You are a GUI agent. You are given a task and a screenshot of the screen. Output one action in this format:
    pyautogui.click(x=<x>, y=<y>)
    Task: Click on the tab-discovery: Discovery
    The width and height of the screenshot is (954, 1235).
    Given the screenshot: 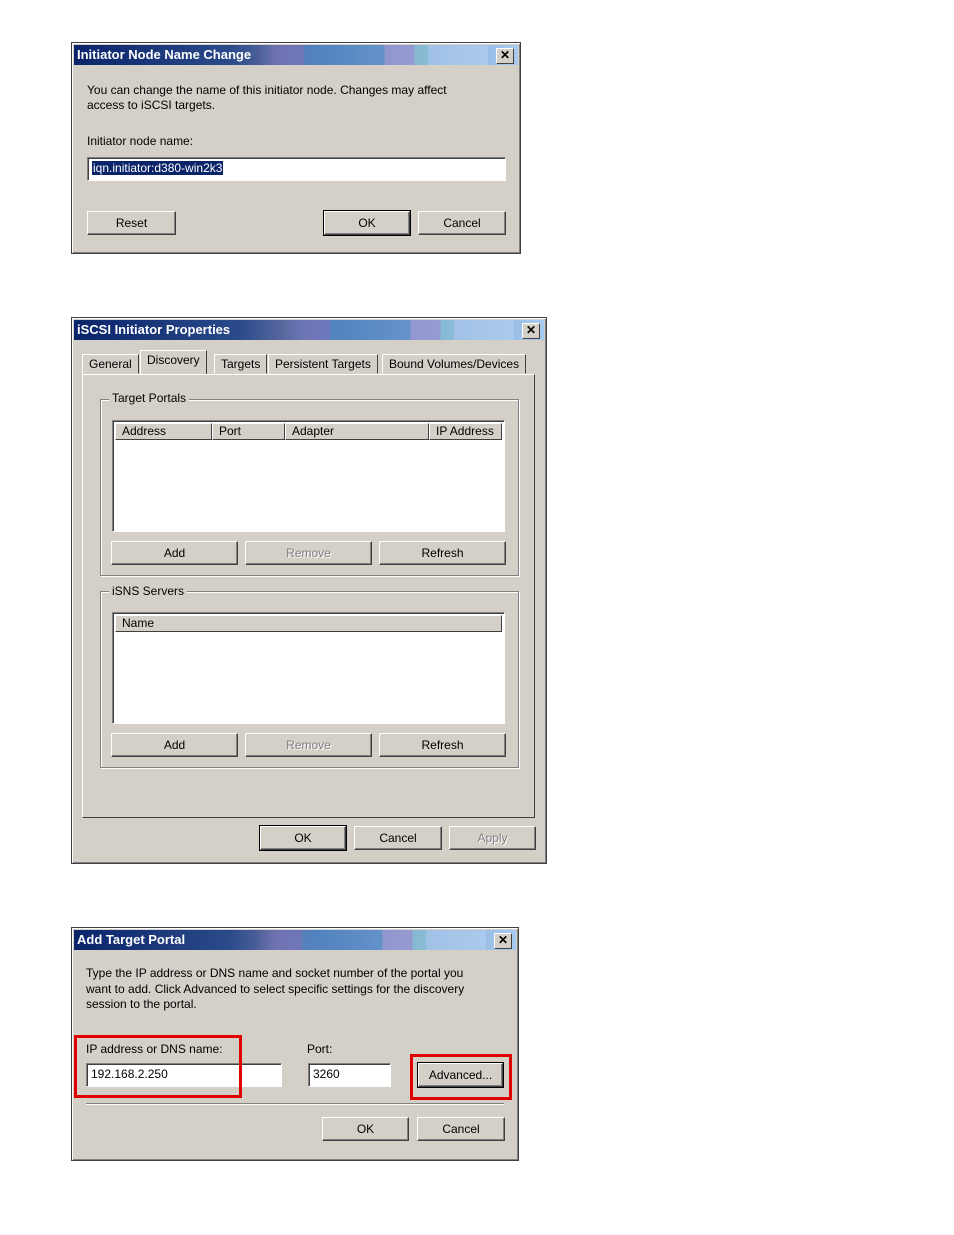 What is the action you would take?
    pyautogui.click(x=173, y=362)
    